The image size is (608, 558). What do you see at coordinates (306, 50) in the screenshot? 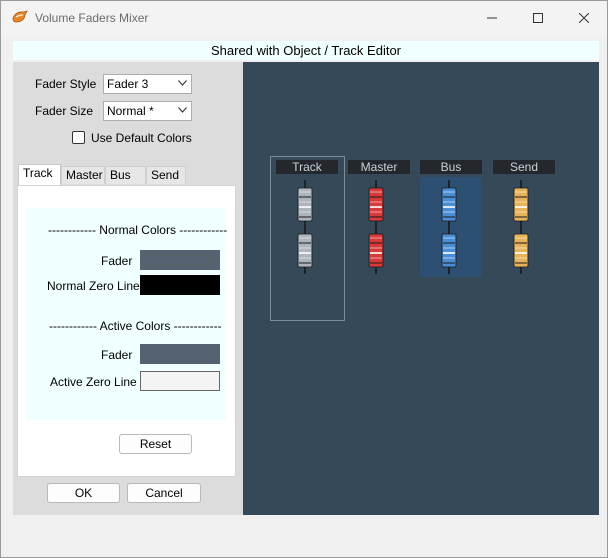
I see `shared-header: Shared with Object / Track Editor` at bounding box center [306, 50].